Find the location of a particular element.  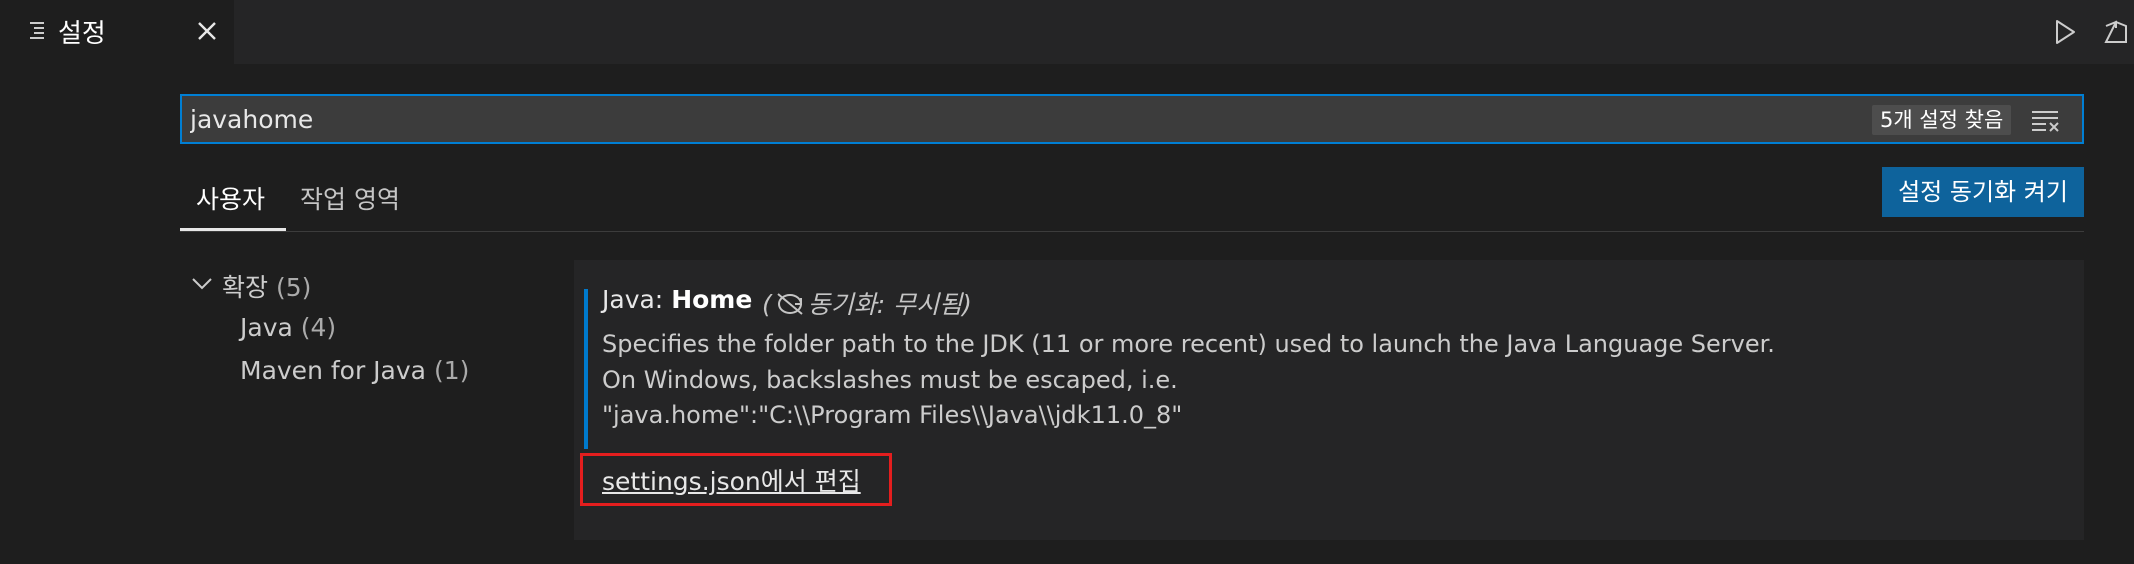

chevron-down-icon is located at coordinates (202, 284).